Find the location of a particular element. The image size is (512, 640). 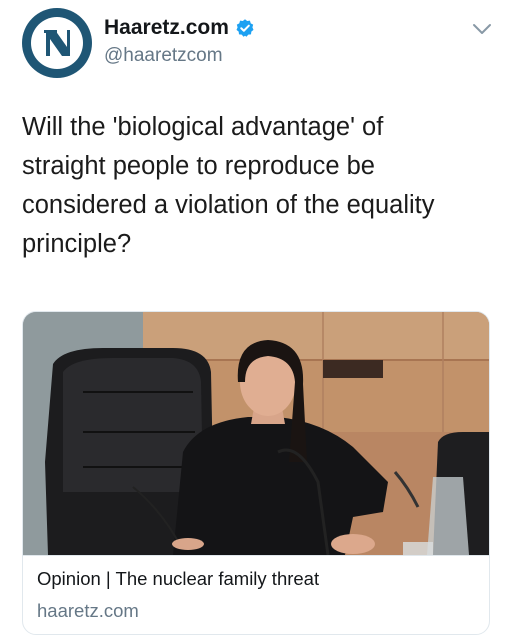

tweet-text-line: principle? is located at coordinates (77, 244).